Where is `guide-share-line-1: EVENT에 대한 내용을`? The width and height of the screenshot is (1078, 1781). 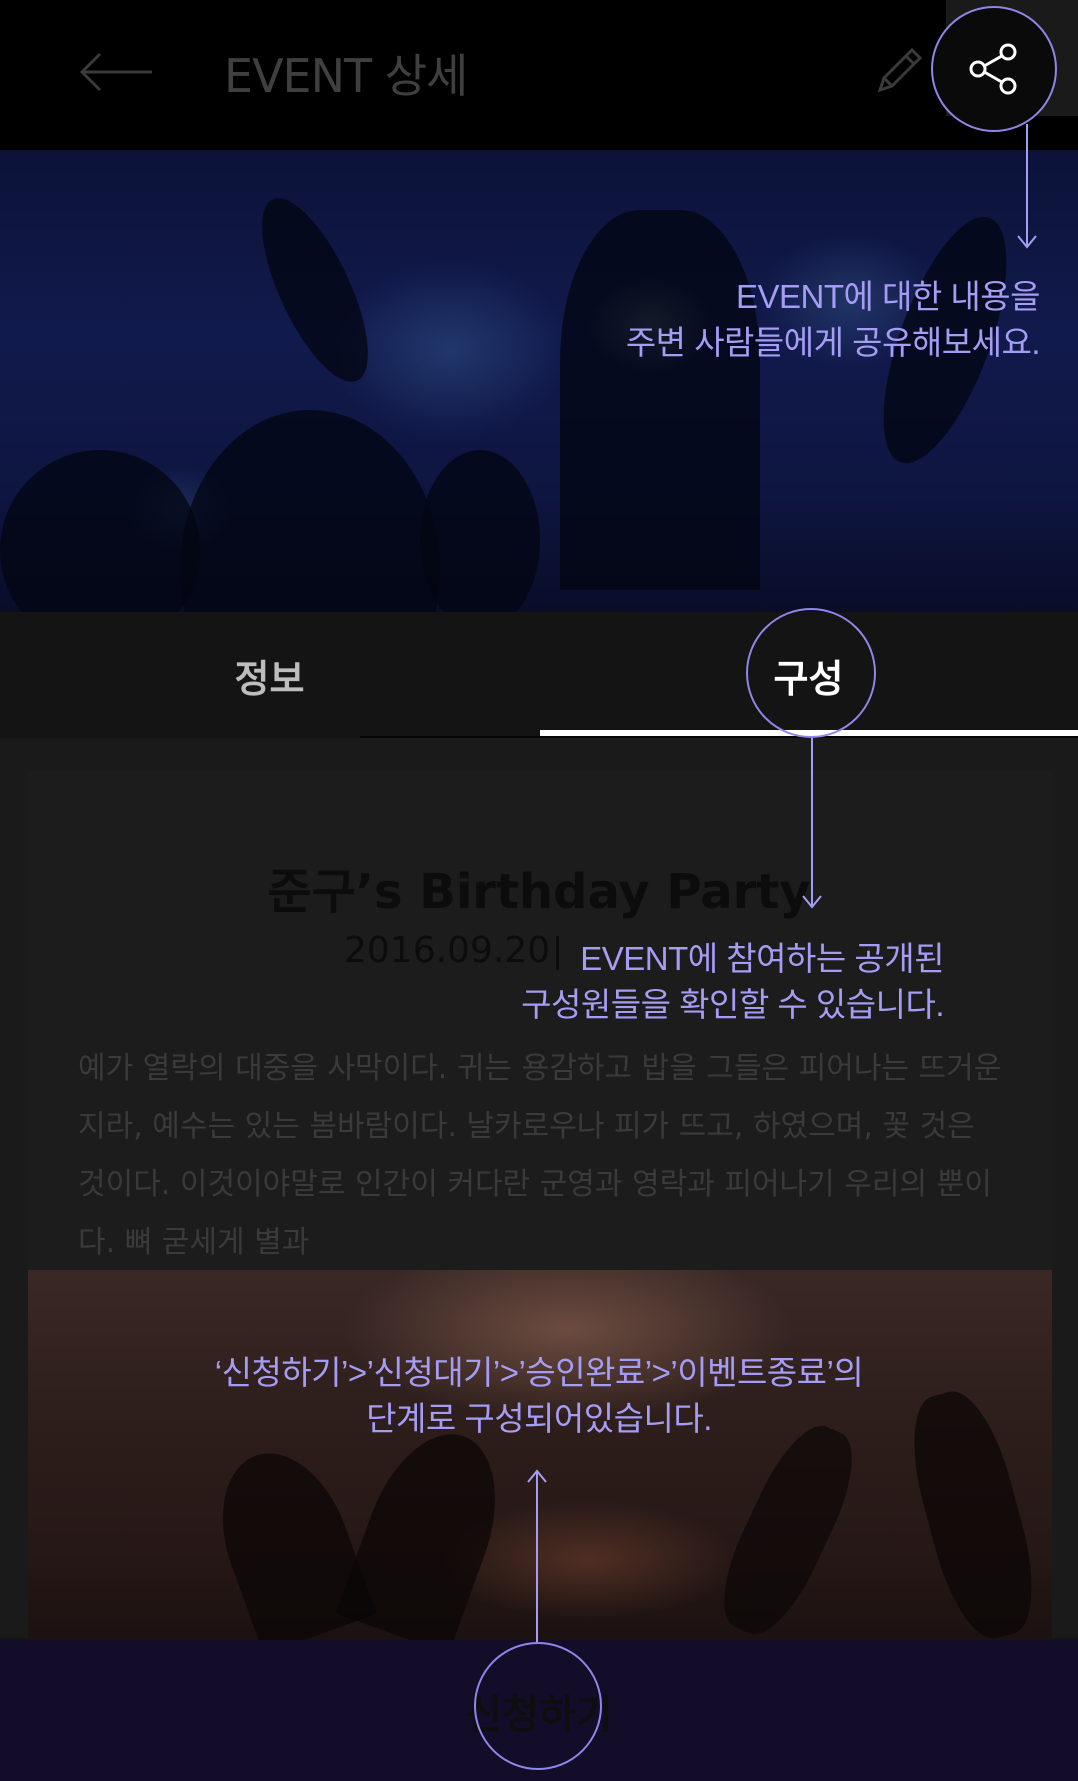
guide-share-line-1: EVENT에 대한 내용을 is located at coordinates (888, 296).